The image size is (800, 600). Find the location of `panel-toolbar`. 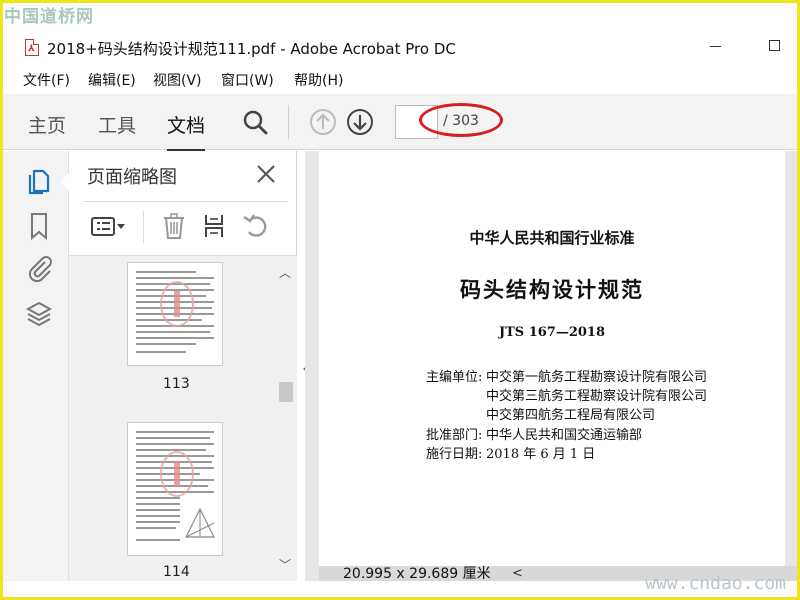

panel-toolbar is located at coordinates (183, 227).